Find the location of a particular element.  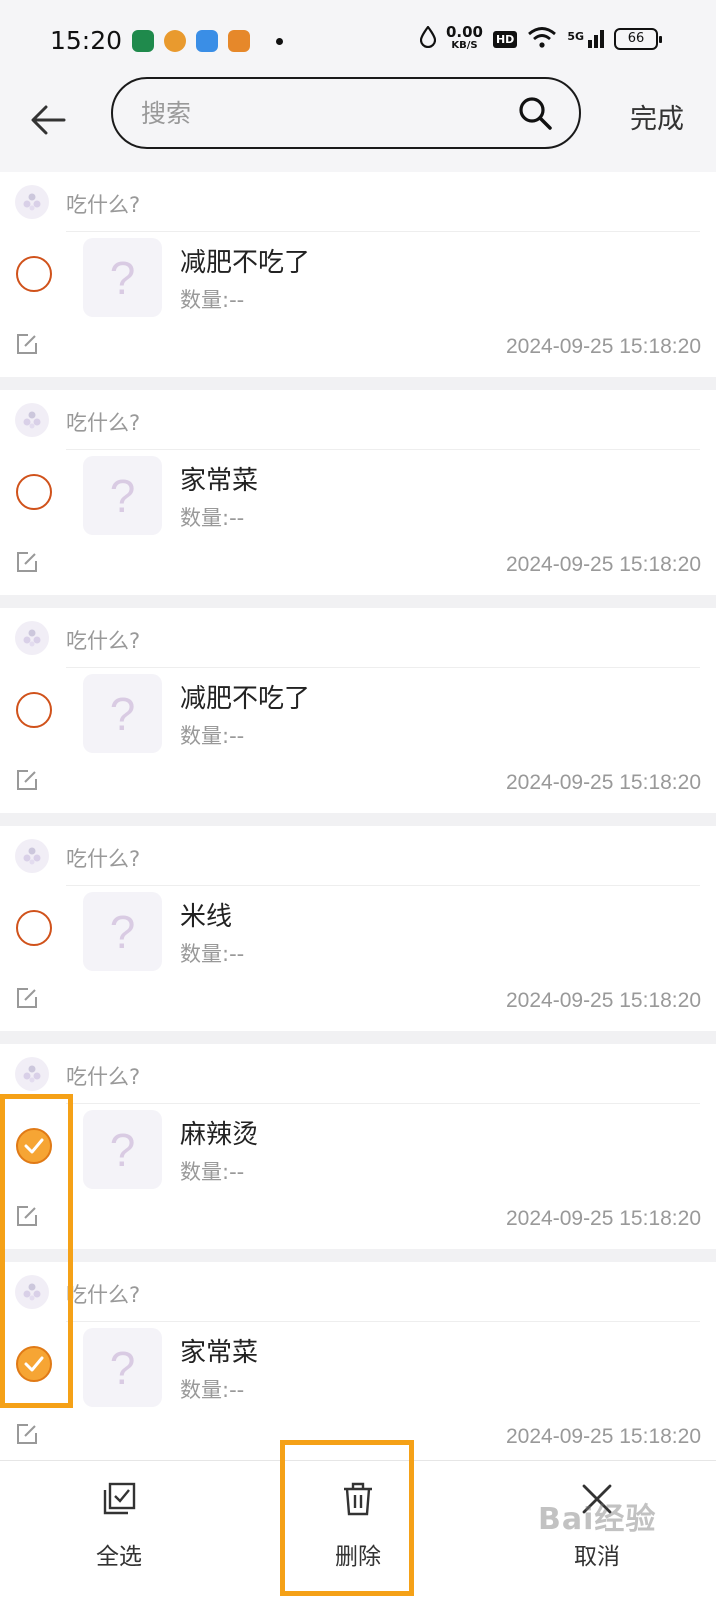

status-indicators: 0.00 KB/S HD 5G 66 is located at coordinates (540, 37).